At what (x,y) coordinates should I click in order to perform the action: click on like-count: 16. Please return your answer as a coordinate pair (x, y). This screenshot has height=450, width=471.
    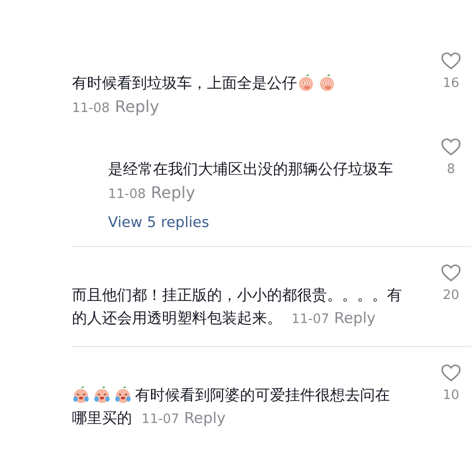
    Looking at the image, I should click on (451, 83).